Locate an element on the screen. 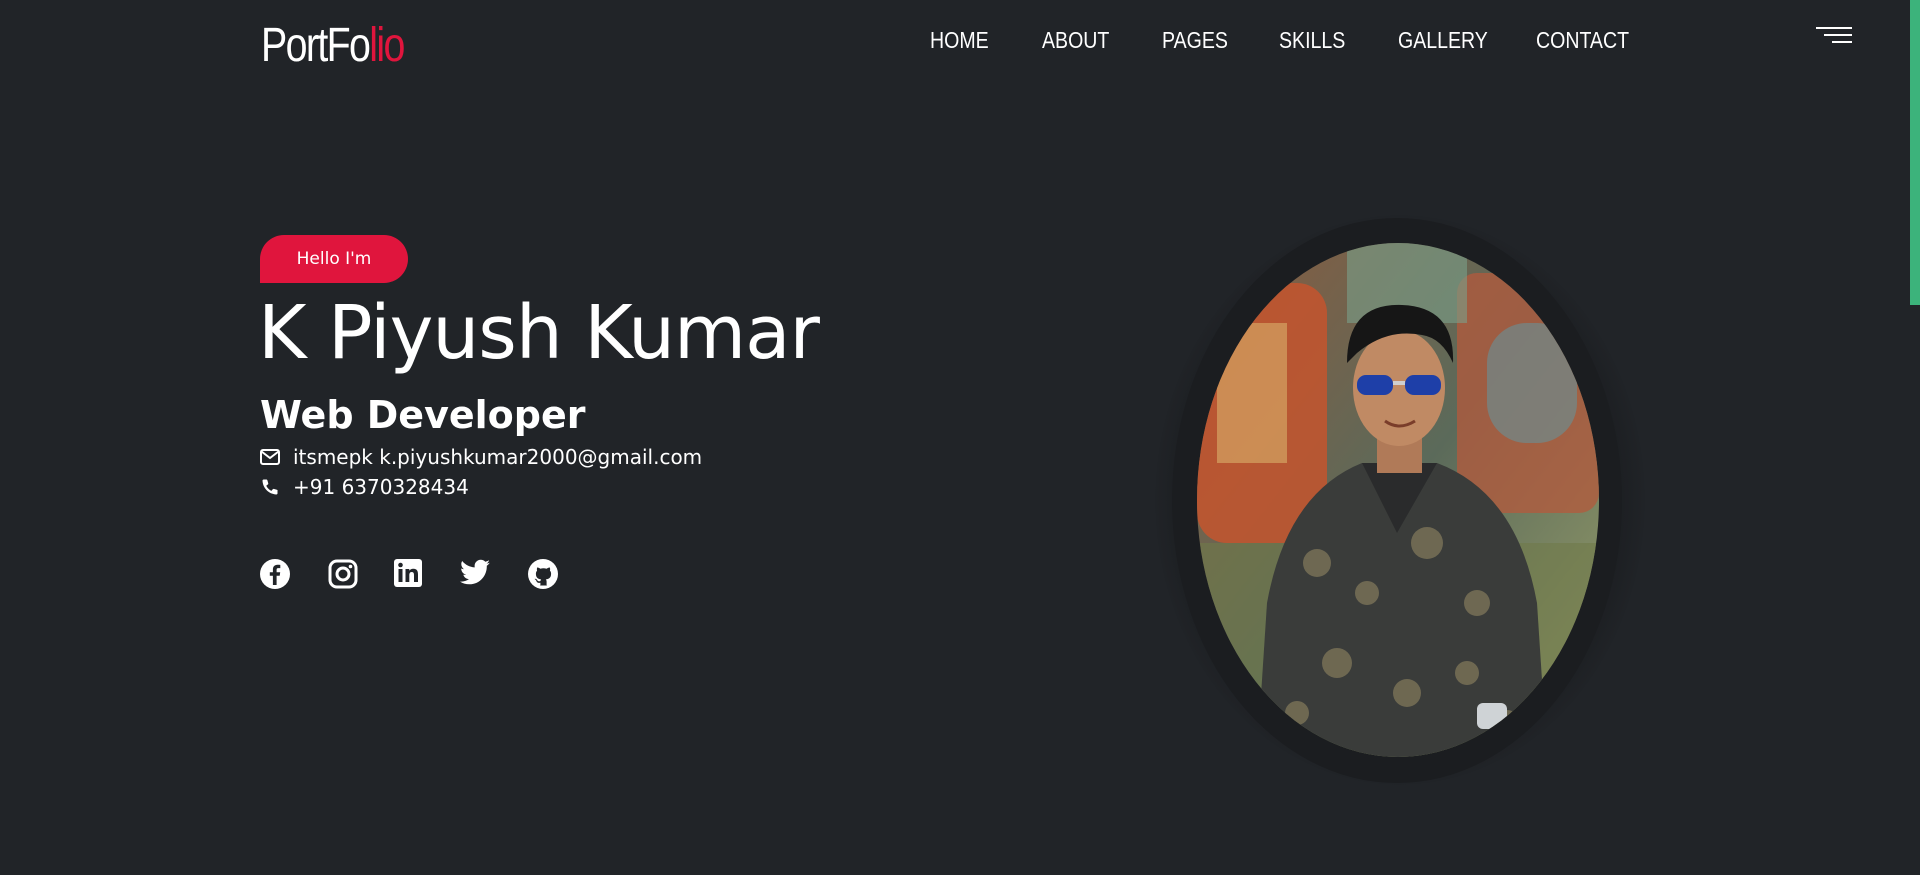 Image resolution: width=1920 pixels, height=875 pixels. phone-row: +91 6370328434 is located at coordinates (364, 487).